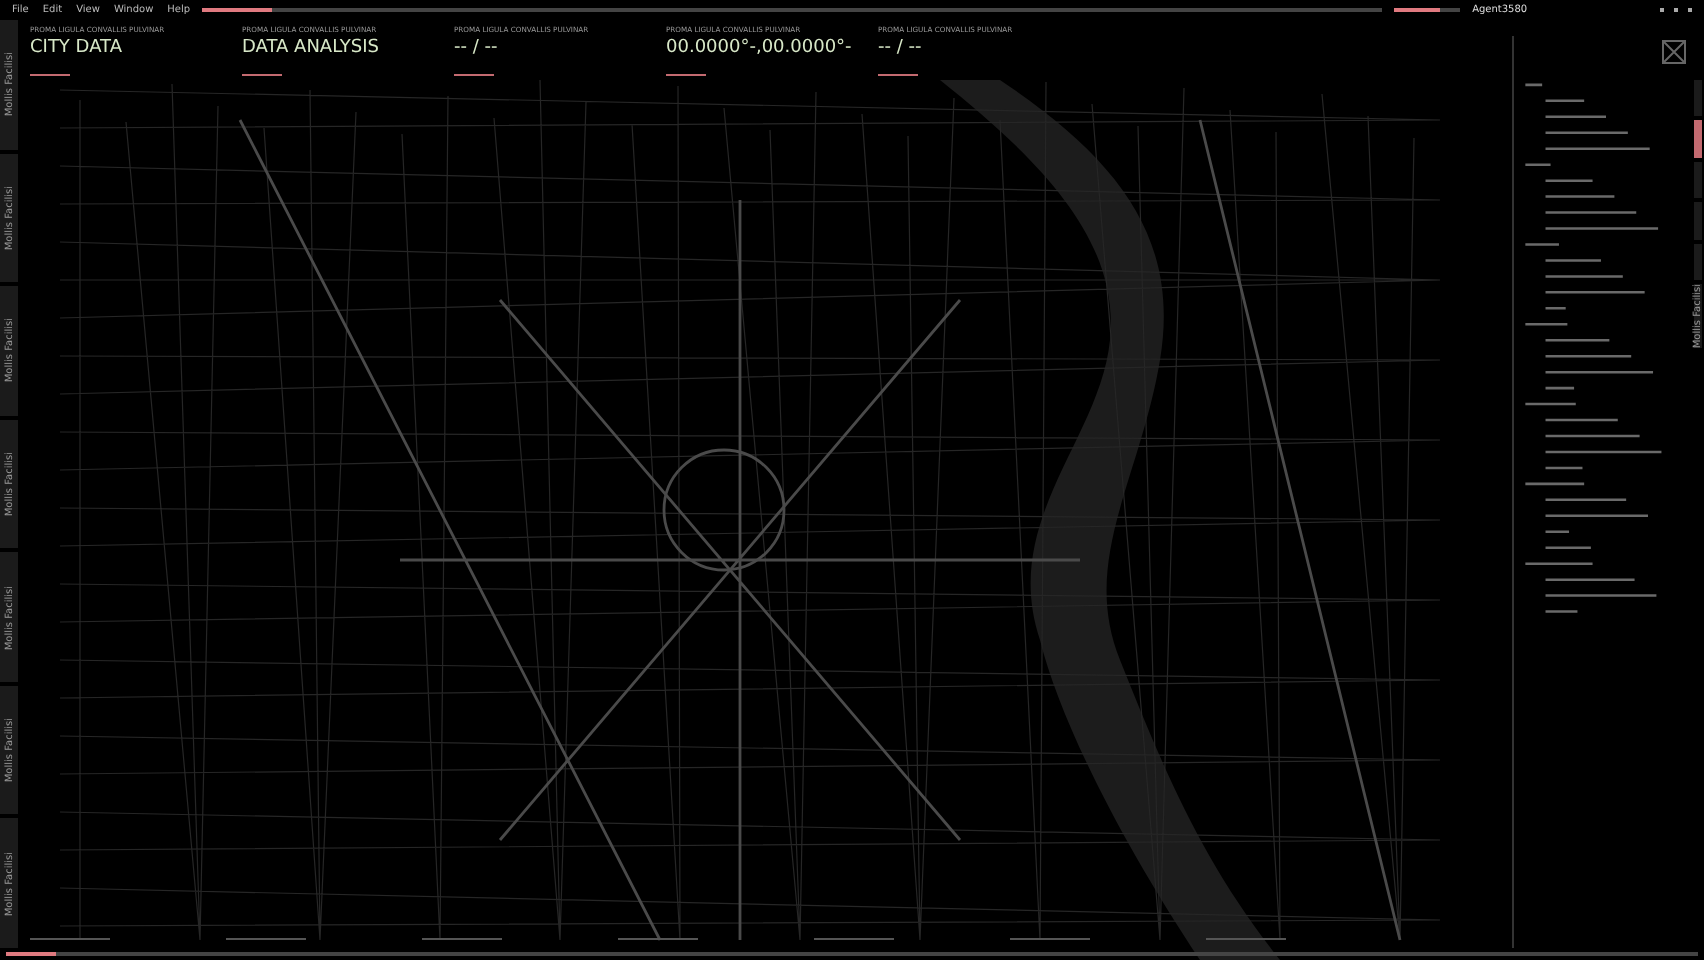  Describe the element at coordinates (311, 48) in the screenshot. I see `panel-value: DATA ANALYSIS` at that location.